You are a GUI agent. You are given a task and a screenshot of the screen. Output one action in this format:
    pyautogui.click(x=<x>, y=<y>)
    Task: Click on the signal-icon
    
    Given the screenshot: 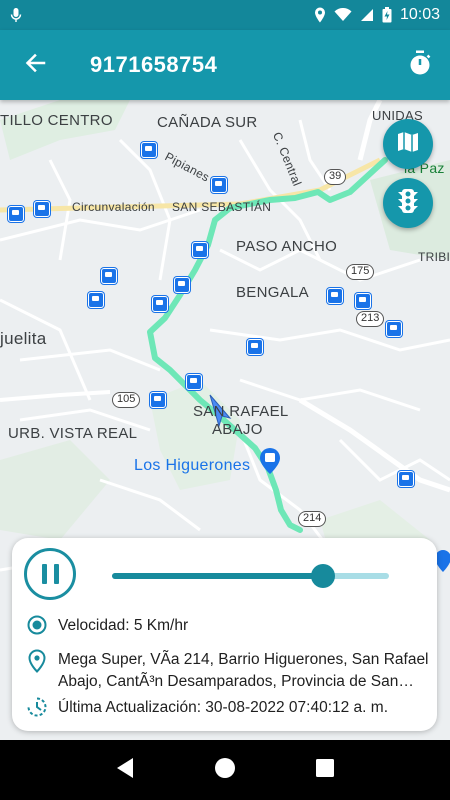 What is the action you would take?
    pyautogui.click(x=367, y=15)
    